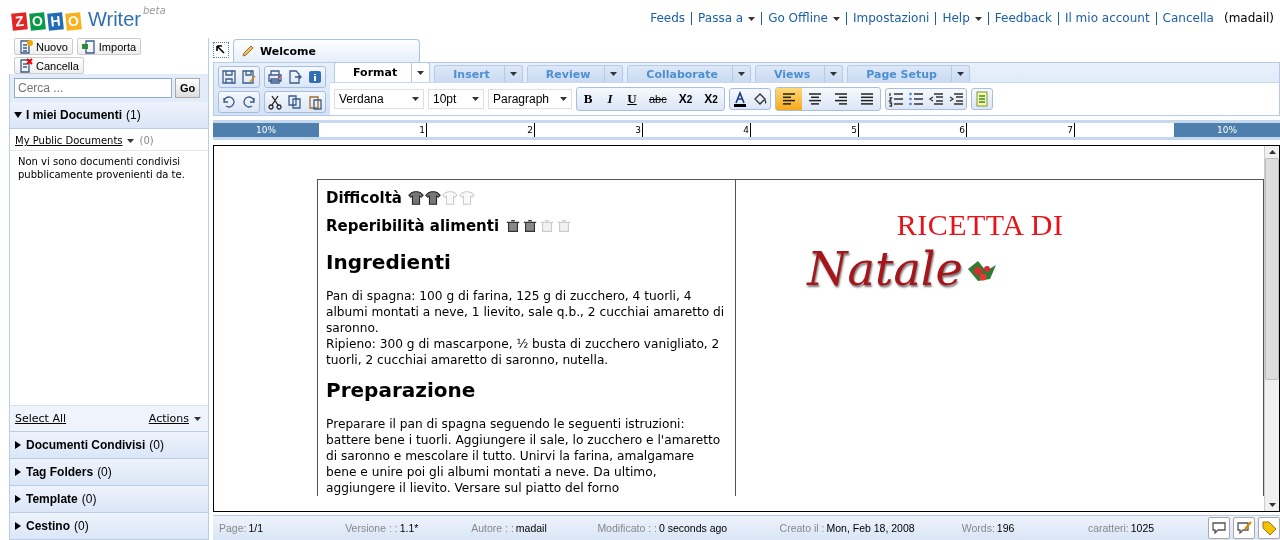 This screenshot has width=1280, height=540. What do you see at coordinates (275, 102) in the screenshot?
I see `cut-icon` at bounding box center [275, 102].